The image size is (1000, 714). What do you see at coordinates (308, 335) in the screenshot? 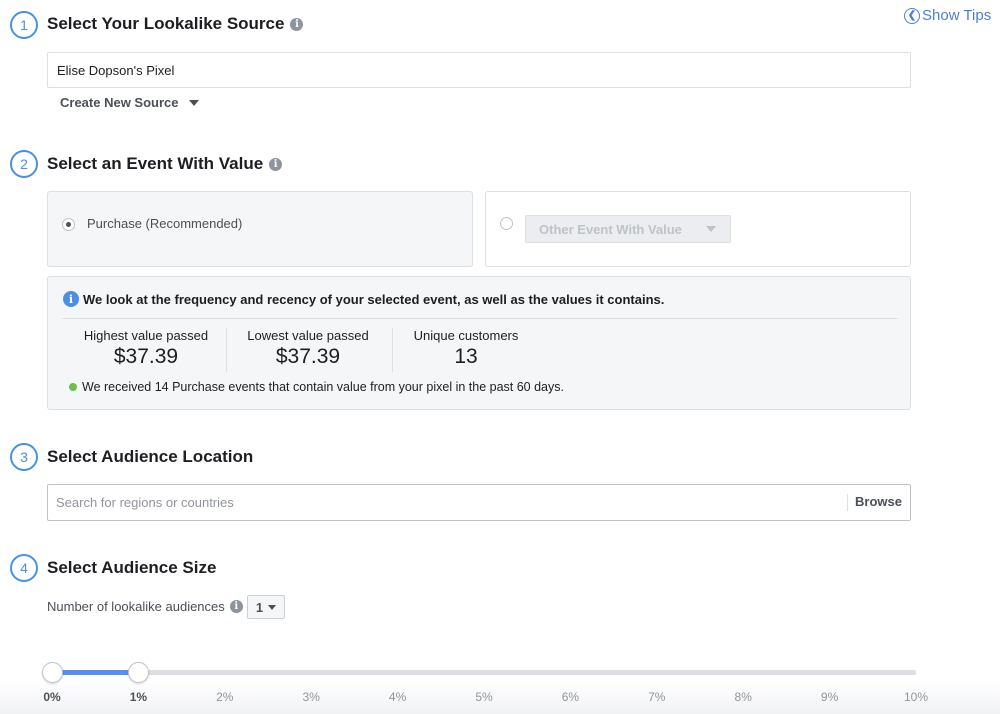
I see `stat-label: Lowest value passed` at bounding box center [308, 335].